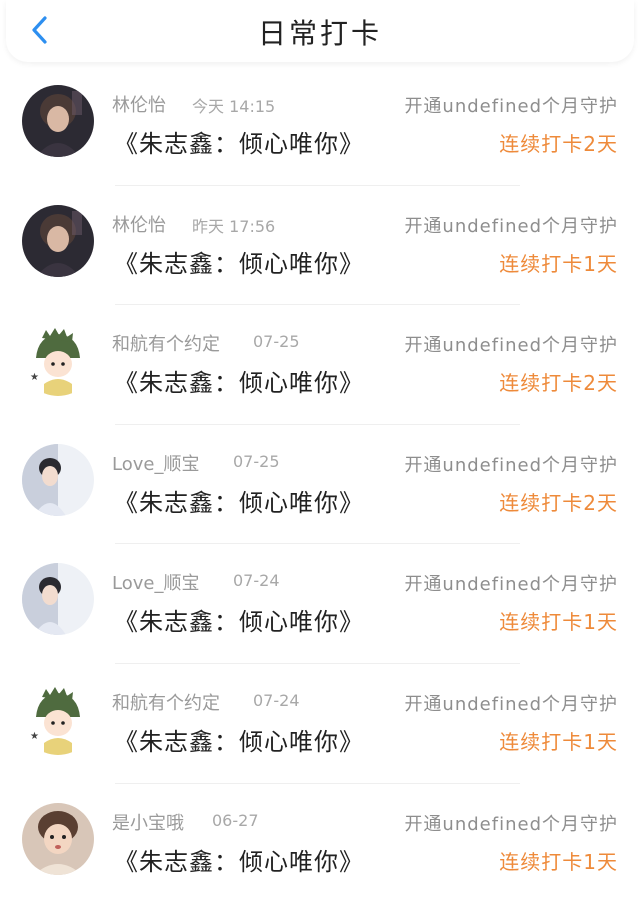 The image size is (640, 903). Describe the element at coordinates (319, 33) in the screenshot. I see `page-title: 日常打卡` at that location.